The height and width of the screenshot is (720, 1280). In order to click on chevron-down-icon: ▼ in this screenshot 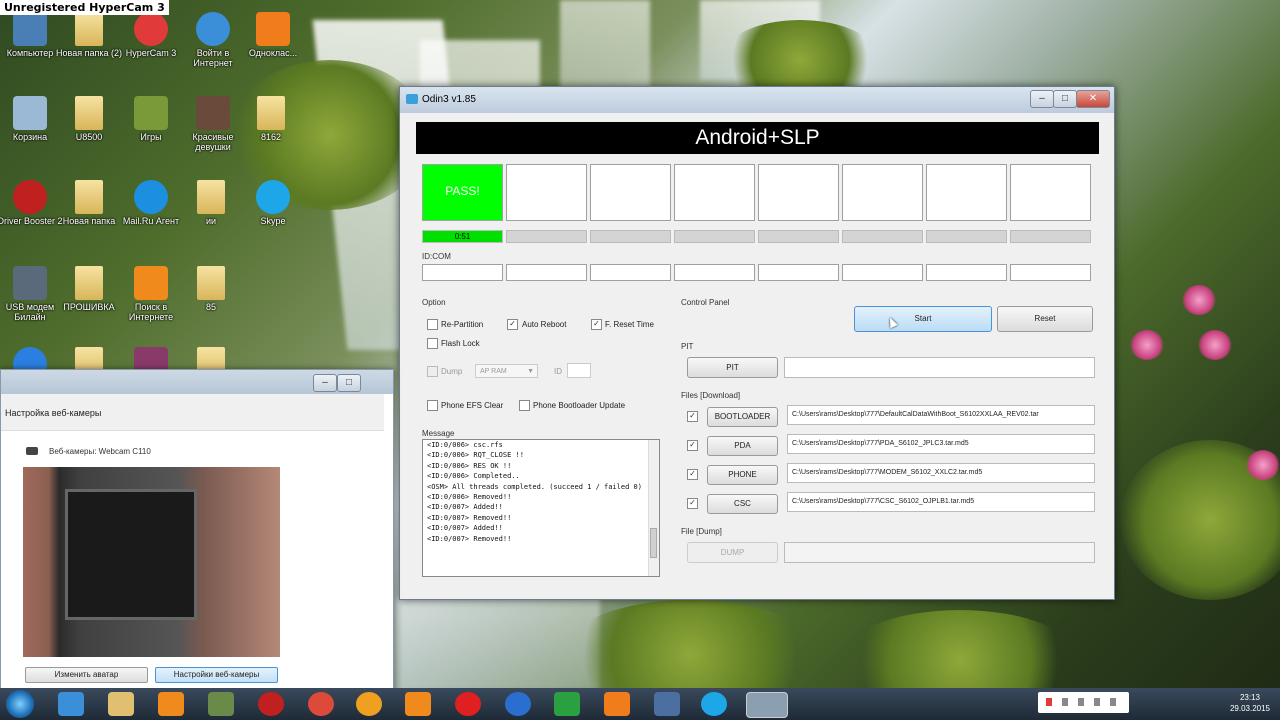, I will do `click(530, 371)`.